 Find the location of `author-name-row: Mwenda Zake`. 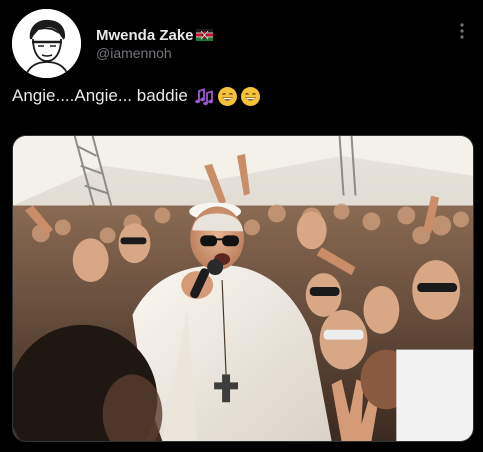

author-name-row: Mwenda Zake is located at coordinates (154, 35).